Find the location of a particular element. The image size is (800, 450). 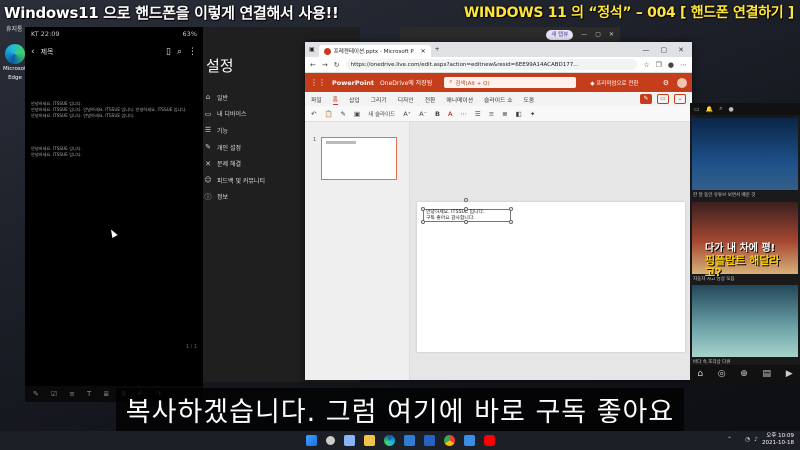

search-icon: ⌕ is located at coordinates (720, 109).